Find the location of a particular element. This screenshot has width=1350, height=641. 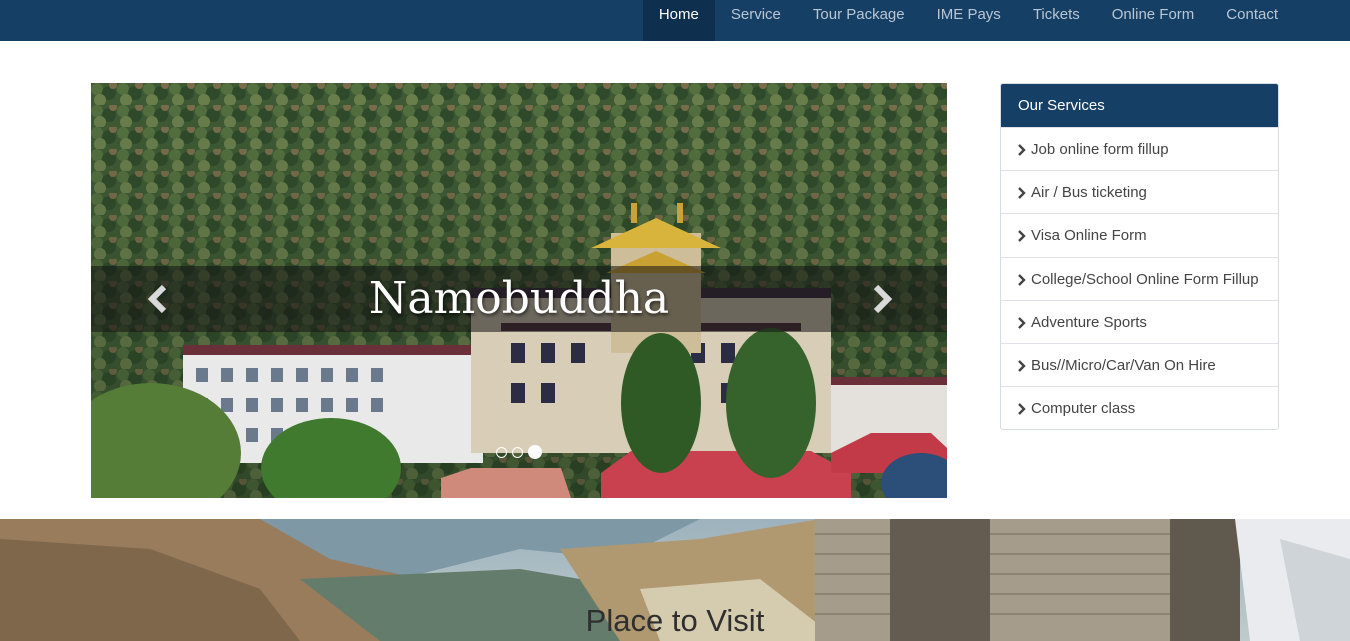

service-item-job-online-form: Job online form fillup is located at coordinates (1139, 148).